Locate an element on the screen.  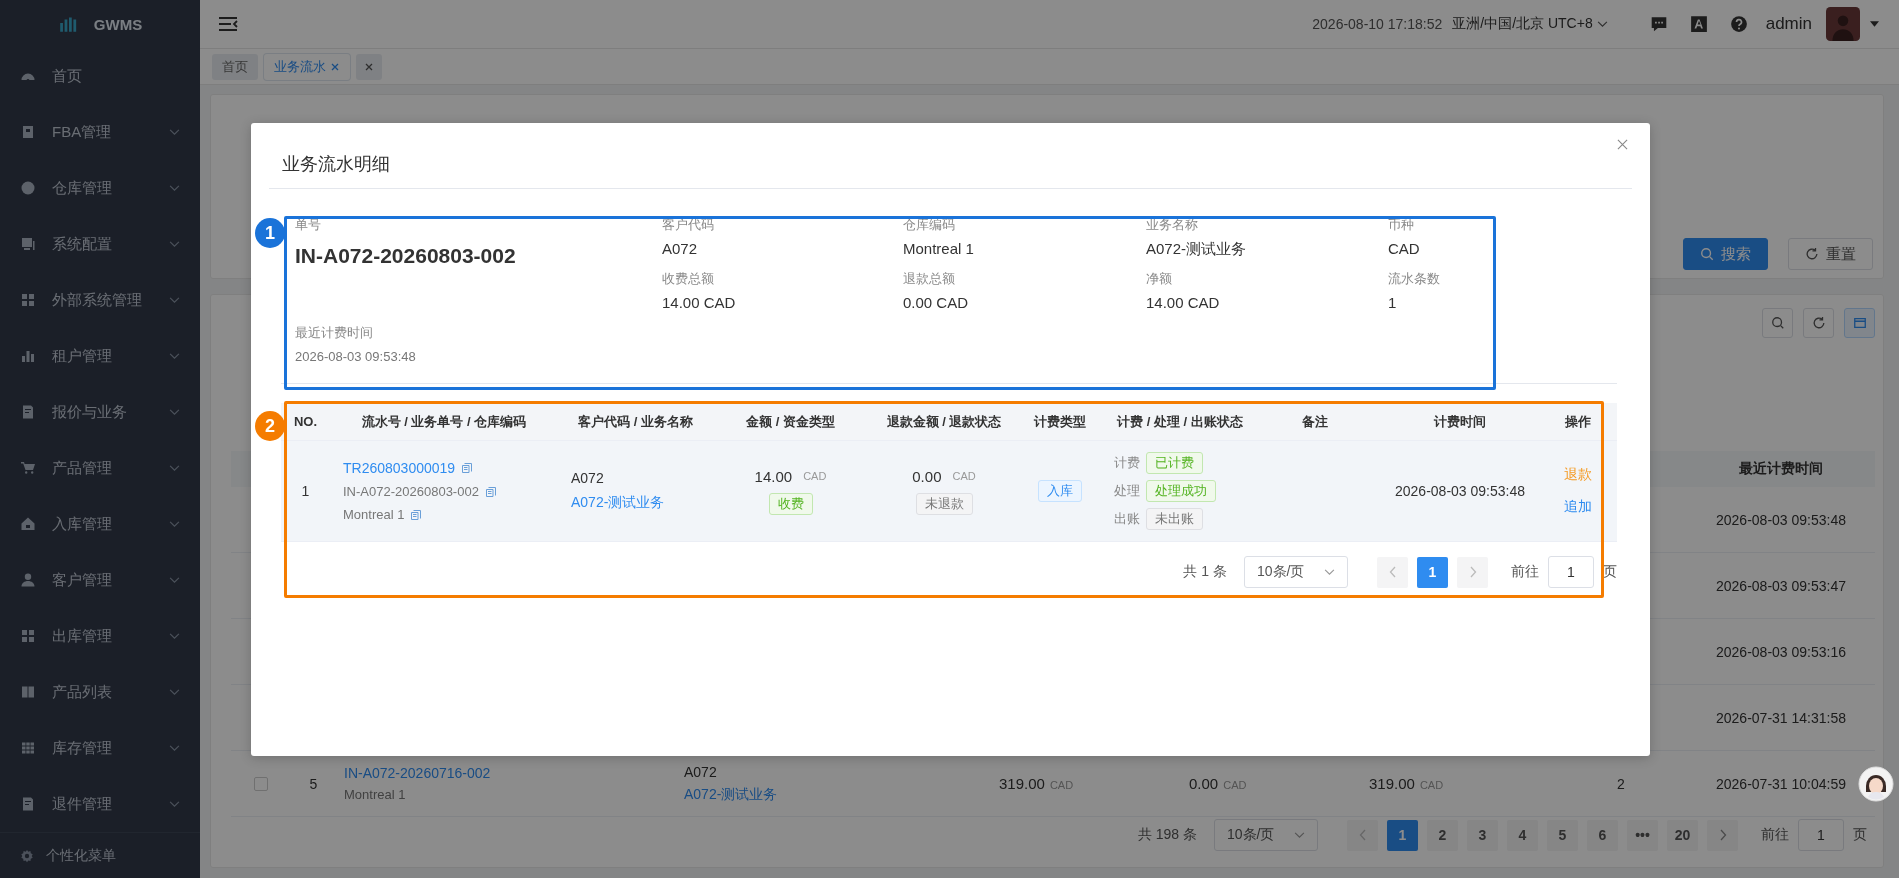
search-button is located at coordinates (1777, 323).